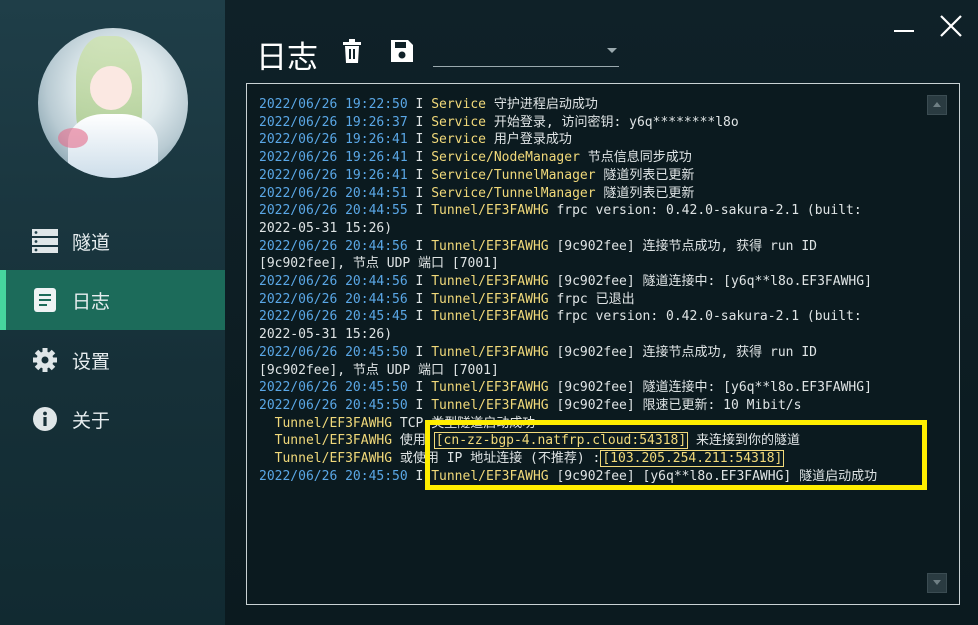 This screenshot has width=978, height=625. Describe the element at coordinates (352, 51) in the screenshot. I see `trash-icon` at that location.